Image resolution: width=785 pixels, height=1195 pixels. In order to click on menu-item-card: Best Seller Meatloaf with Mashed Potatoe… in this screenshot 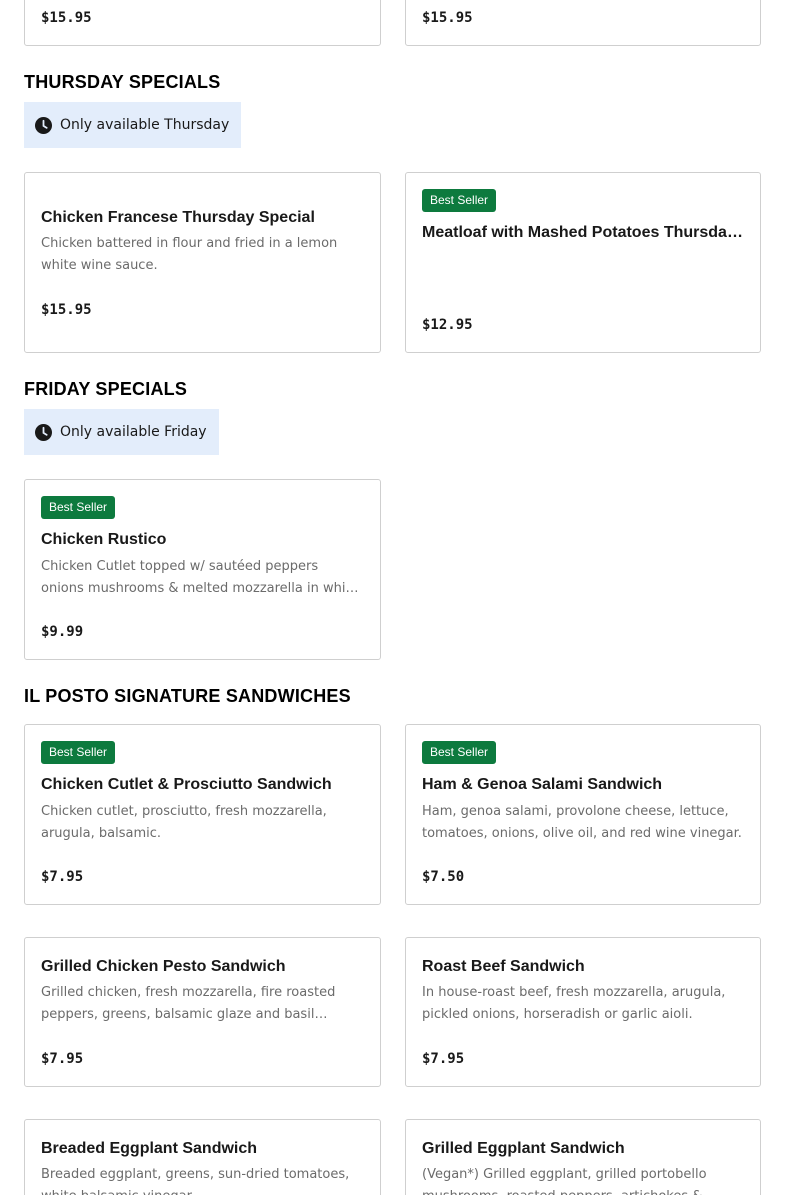, I will do `click(583, 262)`.